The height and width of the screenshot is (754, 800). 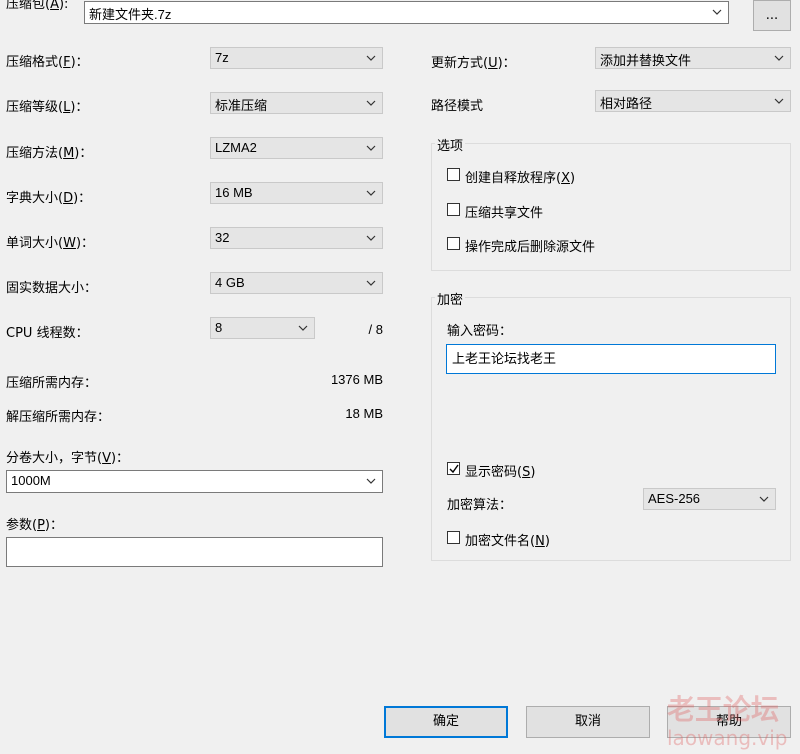 I want to click on level-select: 标准压缩, so click(x=296, y=103).